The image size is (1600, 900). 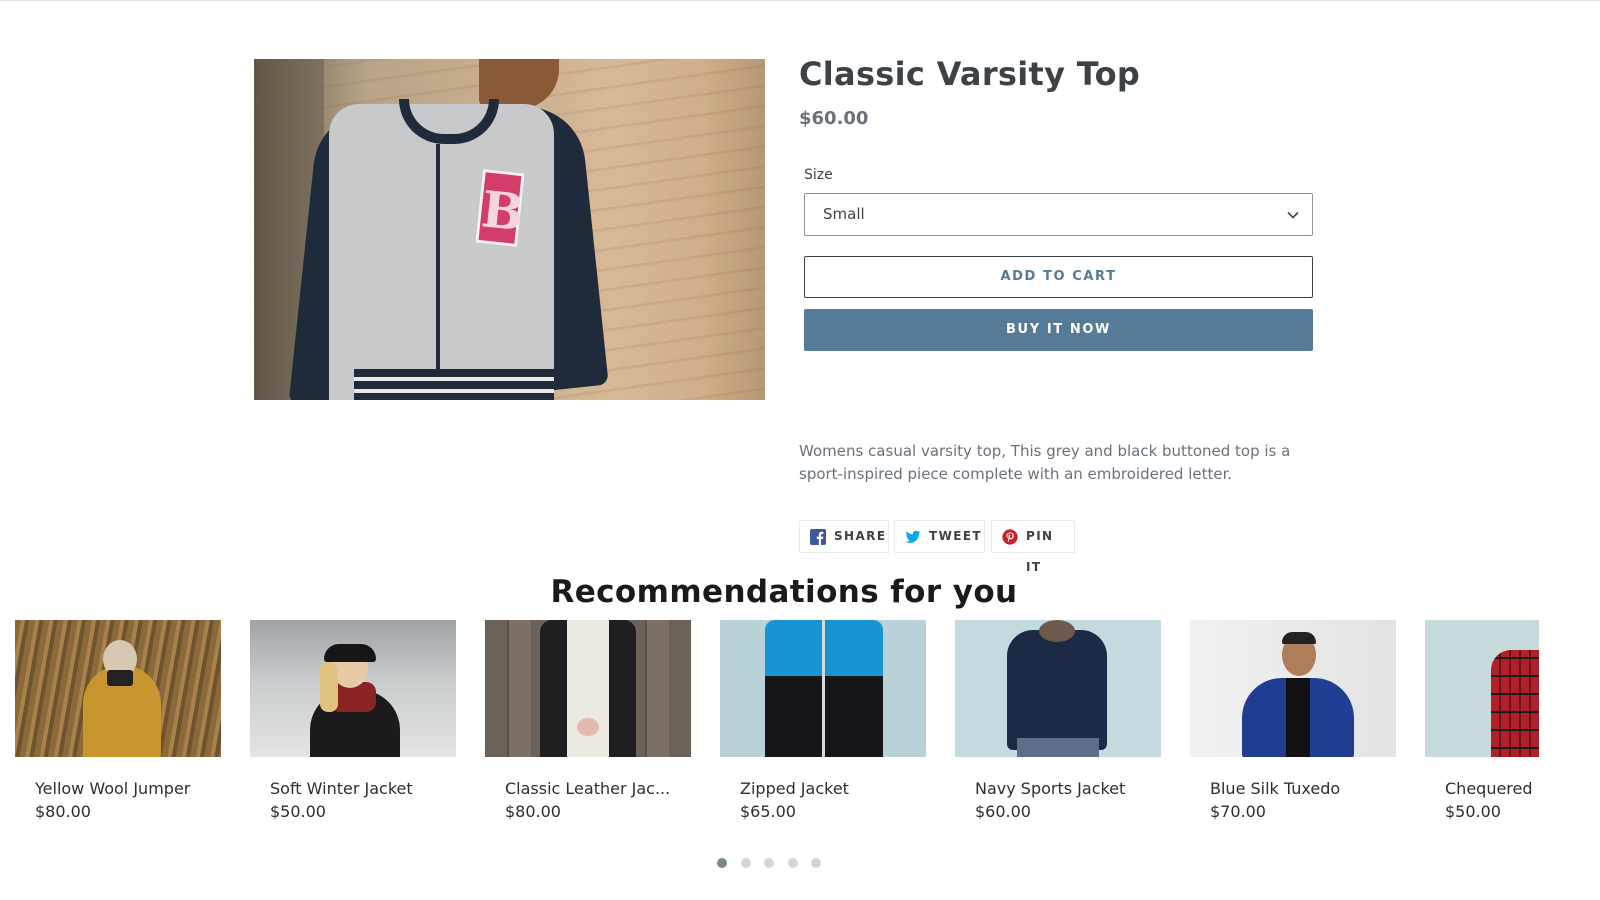 I want to click on product-card: Soft Winter Jacket $50.00, so click(x=353, y=727).